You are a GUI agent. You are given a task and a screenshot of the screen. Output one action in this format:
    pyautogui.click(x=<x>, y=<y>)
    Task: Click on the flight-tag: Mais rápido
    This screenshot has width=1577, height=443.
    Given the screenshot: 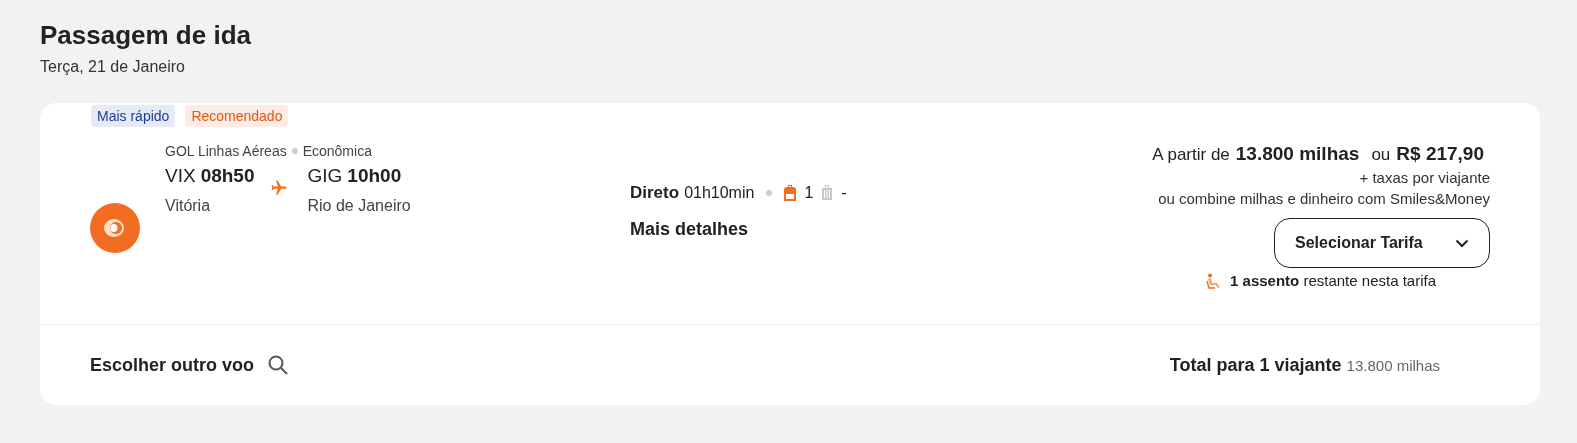 What is the action you would take?
    pyautogui.click(x=133, y=116)
    